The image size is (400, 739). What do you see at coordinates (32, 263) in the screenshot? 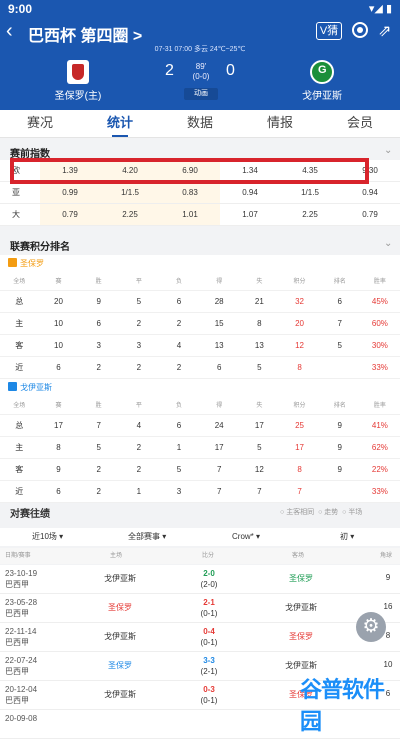
I see `team-tag-name: 圣保罗` at bounding box center [32, 263].